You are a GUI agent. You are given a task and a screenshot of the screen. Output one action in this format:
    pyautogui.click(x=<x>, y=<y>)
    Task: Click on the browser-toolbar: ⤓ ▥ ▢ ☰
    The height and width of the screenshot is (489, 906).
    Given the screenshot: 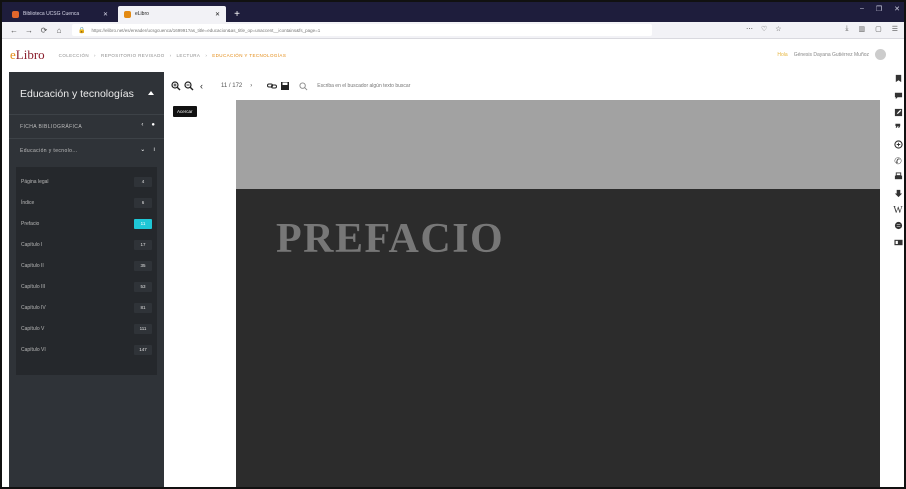 What is the action you would take?
    pyautogui.click(x=871, y=29)
    